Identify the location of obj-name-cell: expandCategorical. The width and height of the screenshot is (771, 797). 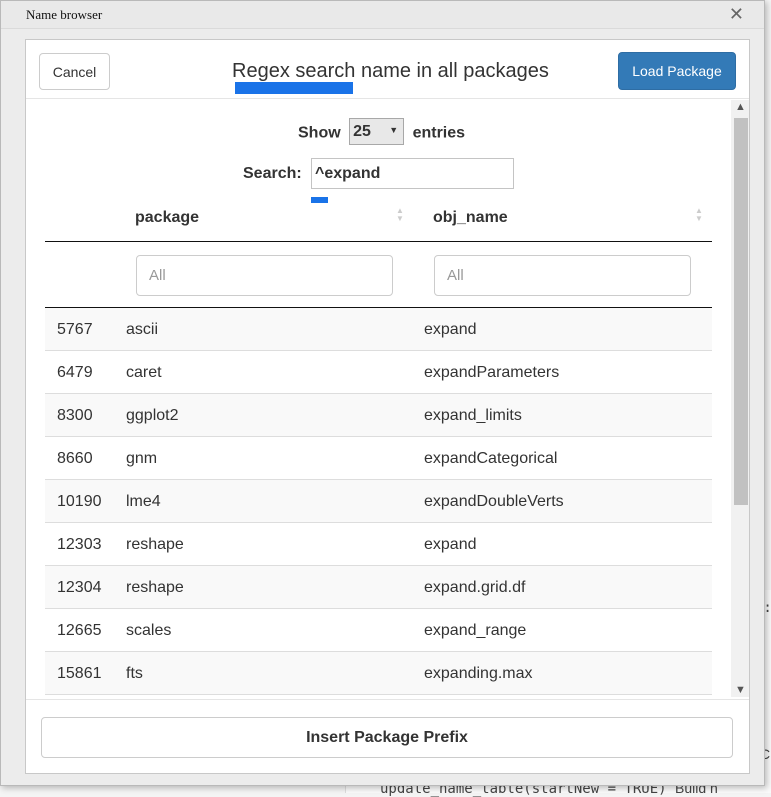
(491, 458).